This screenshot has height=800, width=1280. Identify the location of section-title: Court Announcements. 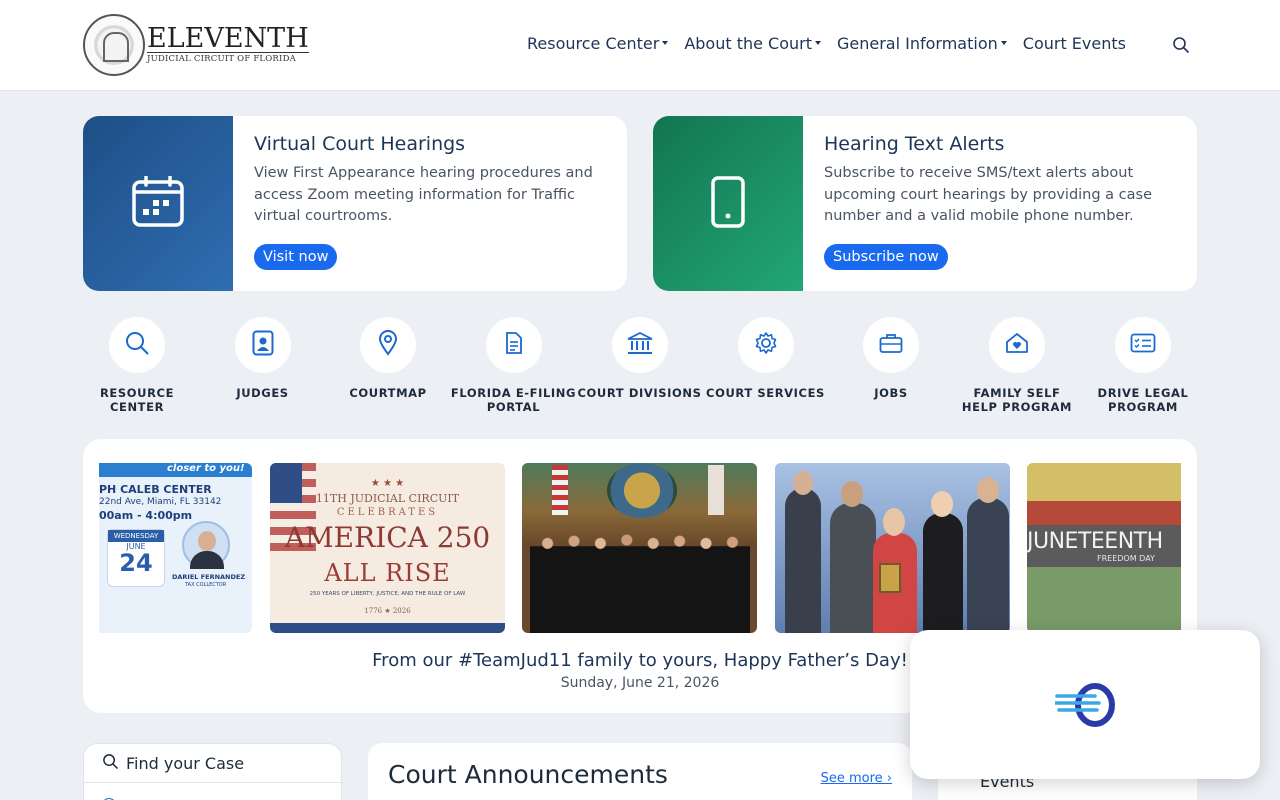
(528, 774).